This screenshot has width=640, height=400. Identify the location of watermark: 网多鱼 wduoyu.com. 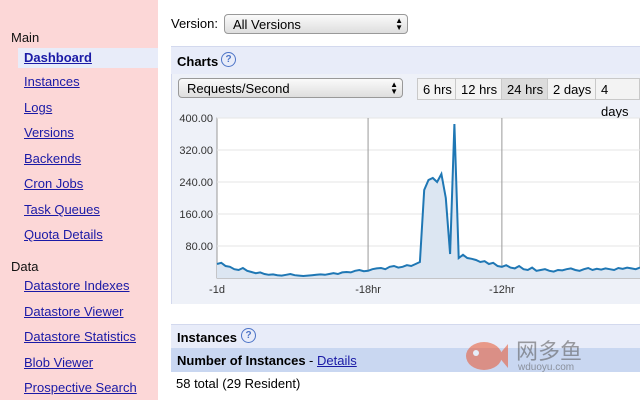
(542, 357).